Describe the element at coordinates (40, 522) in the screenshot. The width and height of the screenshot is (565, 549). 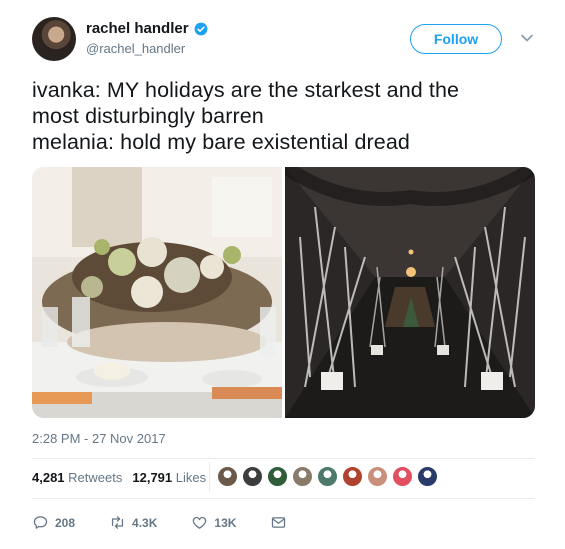
I see `reply-icon` at that location.